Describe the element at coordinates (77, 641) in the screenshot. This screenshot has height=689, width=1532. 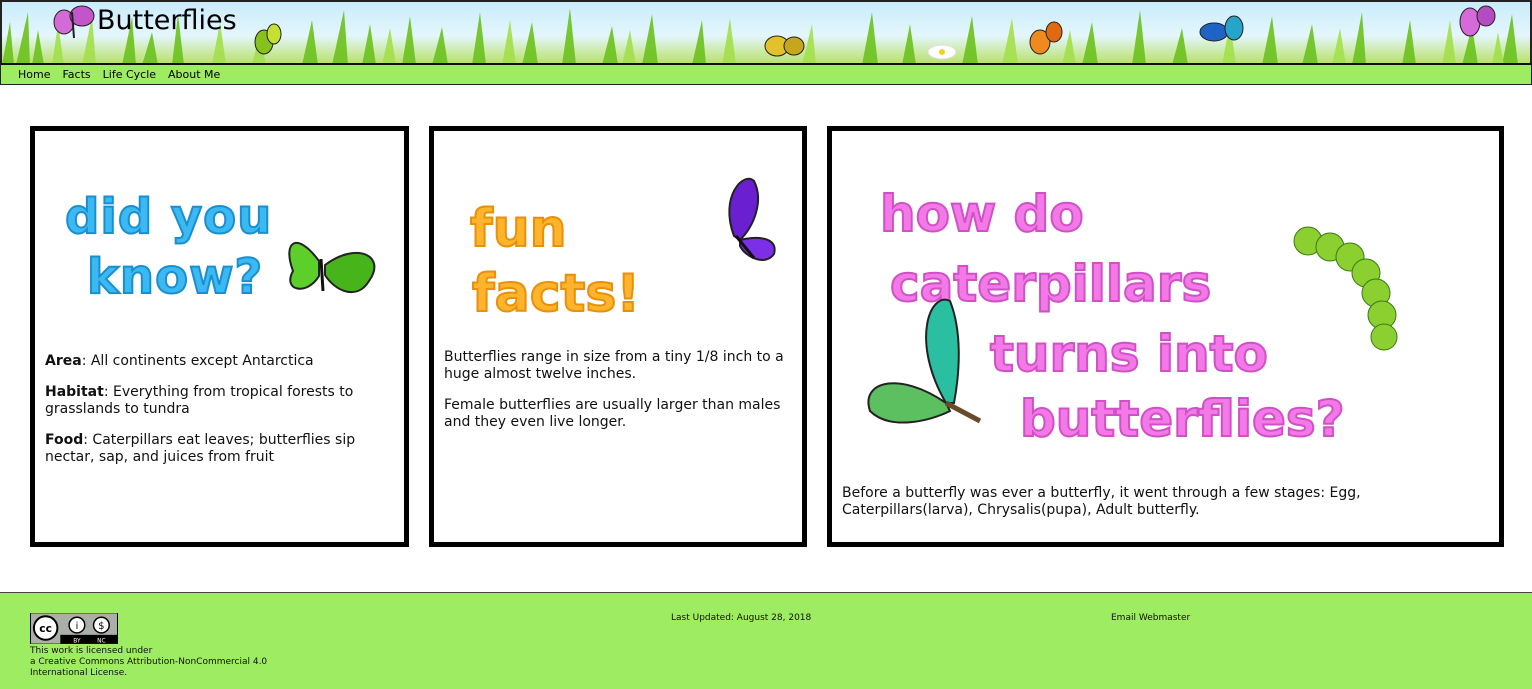
I see `svg-text: BY` at that location.